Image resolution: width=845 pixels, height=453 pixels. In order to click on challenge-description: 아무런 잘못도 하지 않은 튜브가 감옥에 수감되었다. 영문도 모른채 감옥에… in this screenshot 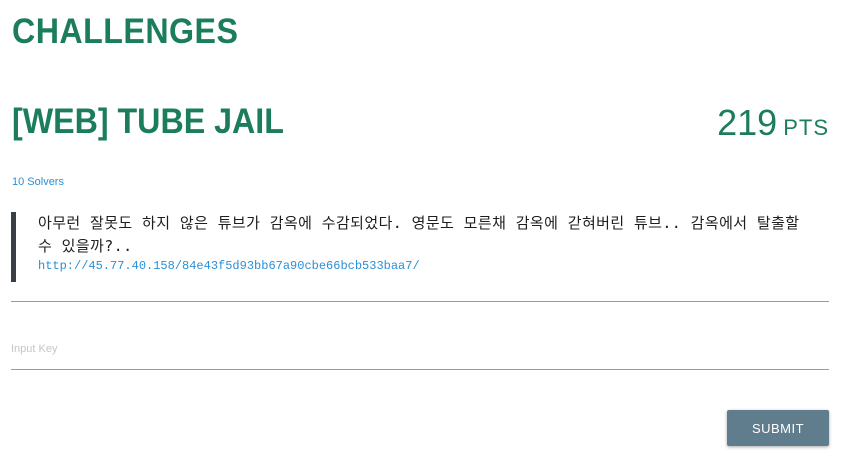, I will do `click(418, 247)`.